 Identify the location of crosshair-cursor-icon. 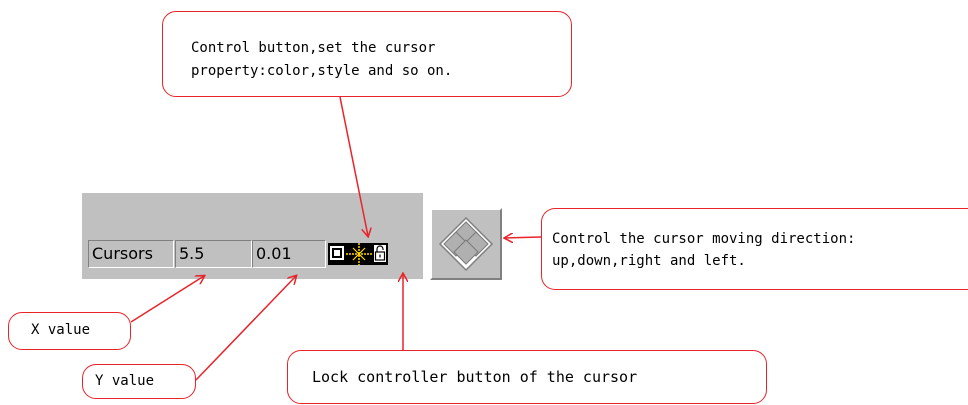
(359, 254).